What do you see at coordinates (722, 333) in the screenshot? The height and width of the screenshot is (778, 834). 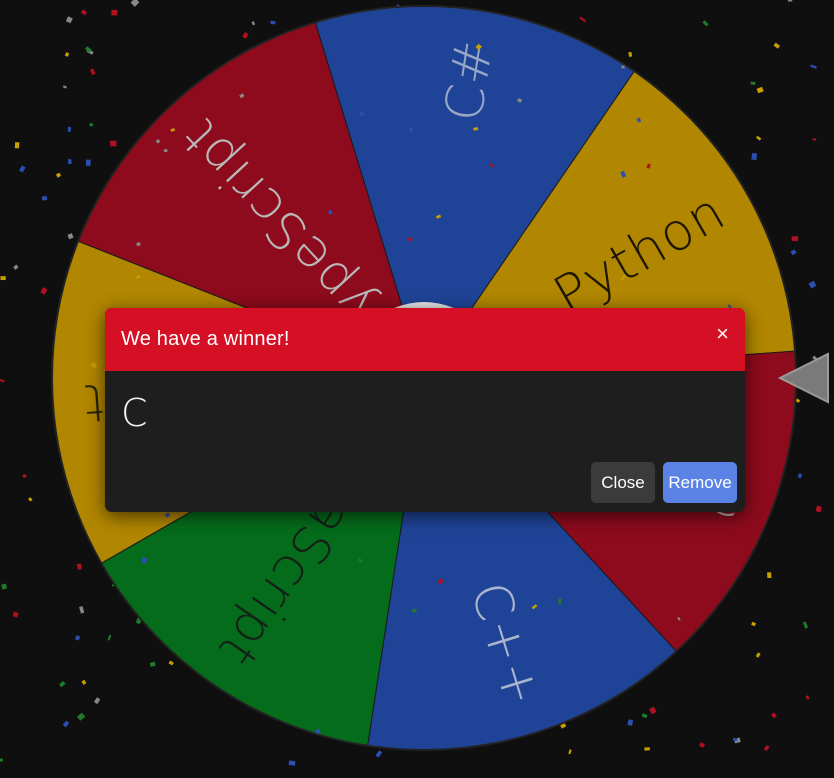 I see `close-icon: ×` at bounding box center [722, 333].